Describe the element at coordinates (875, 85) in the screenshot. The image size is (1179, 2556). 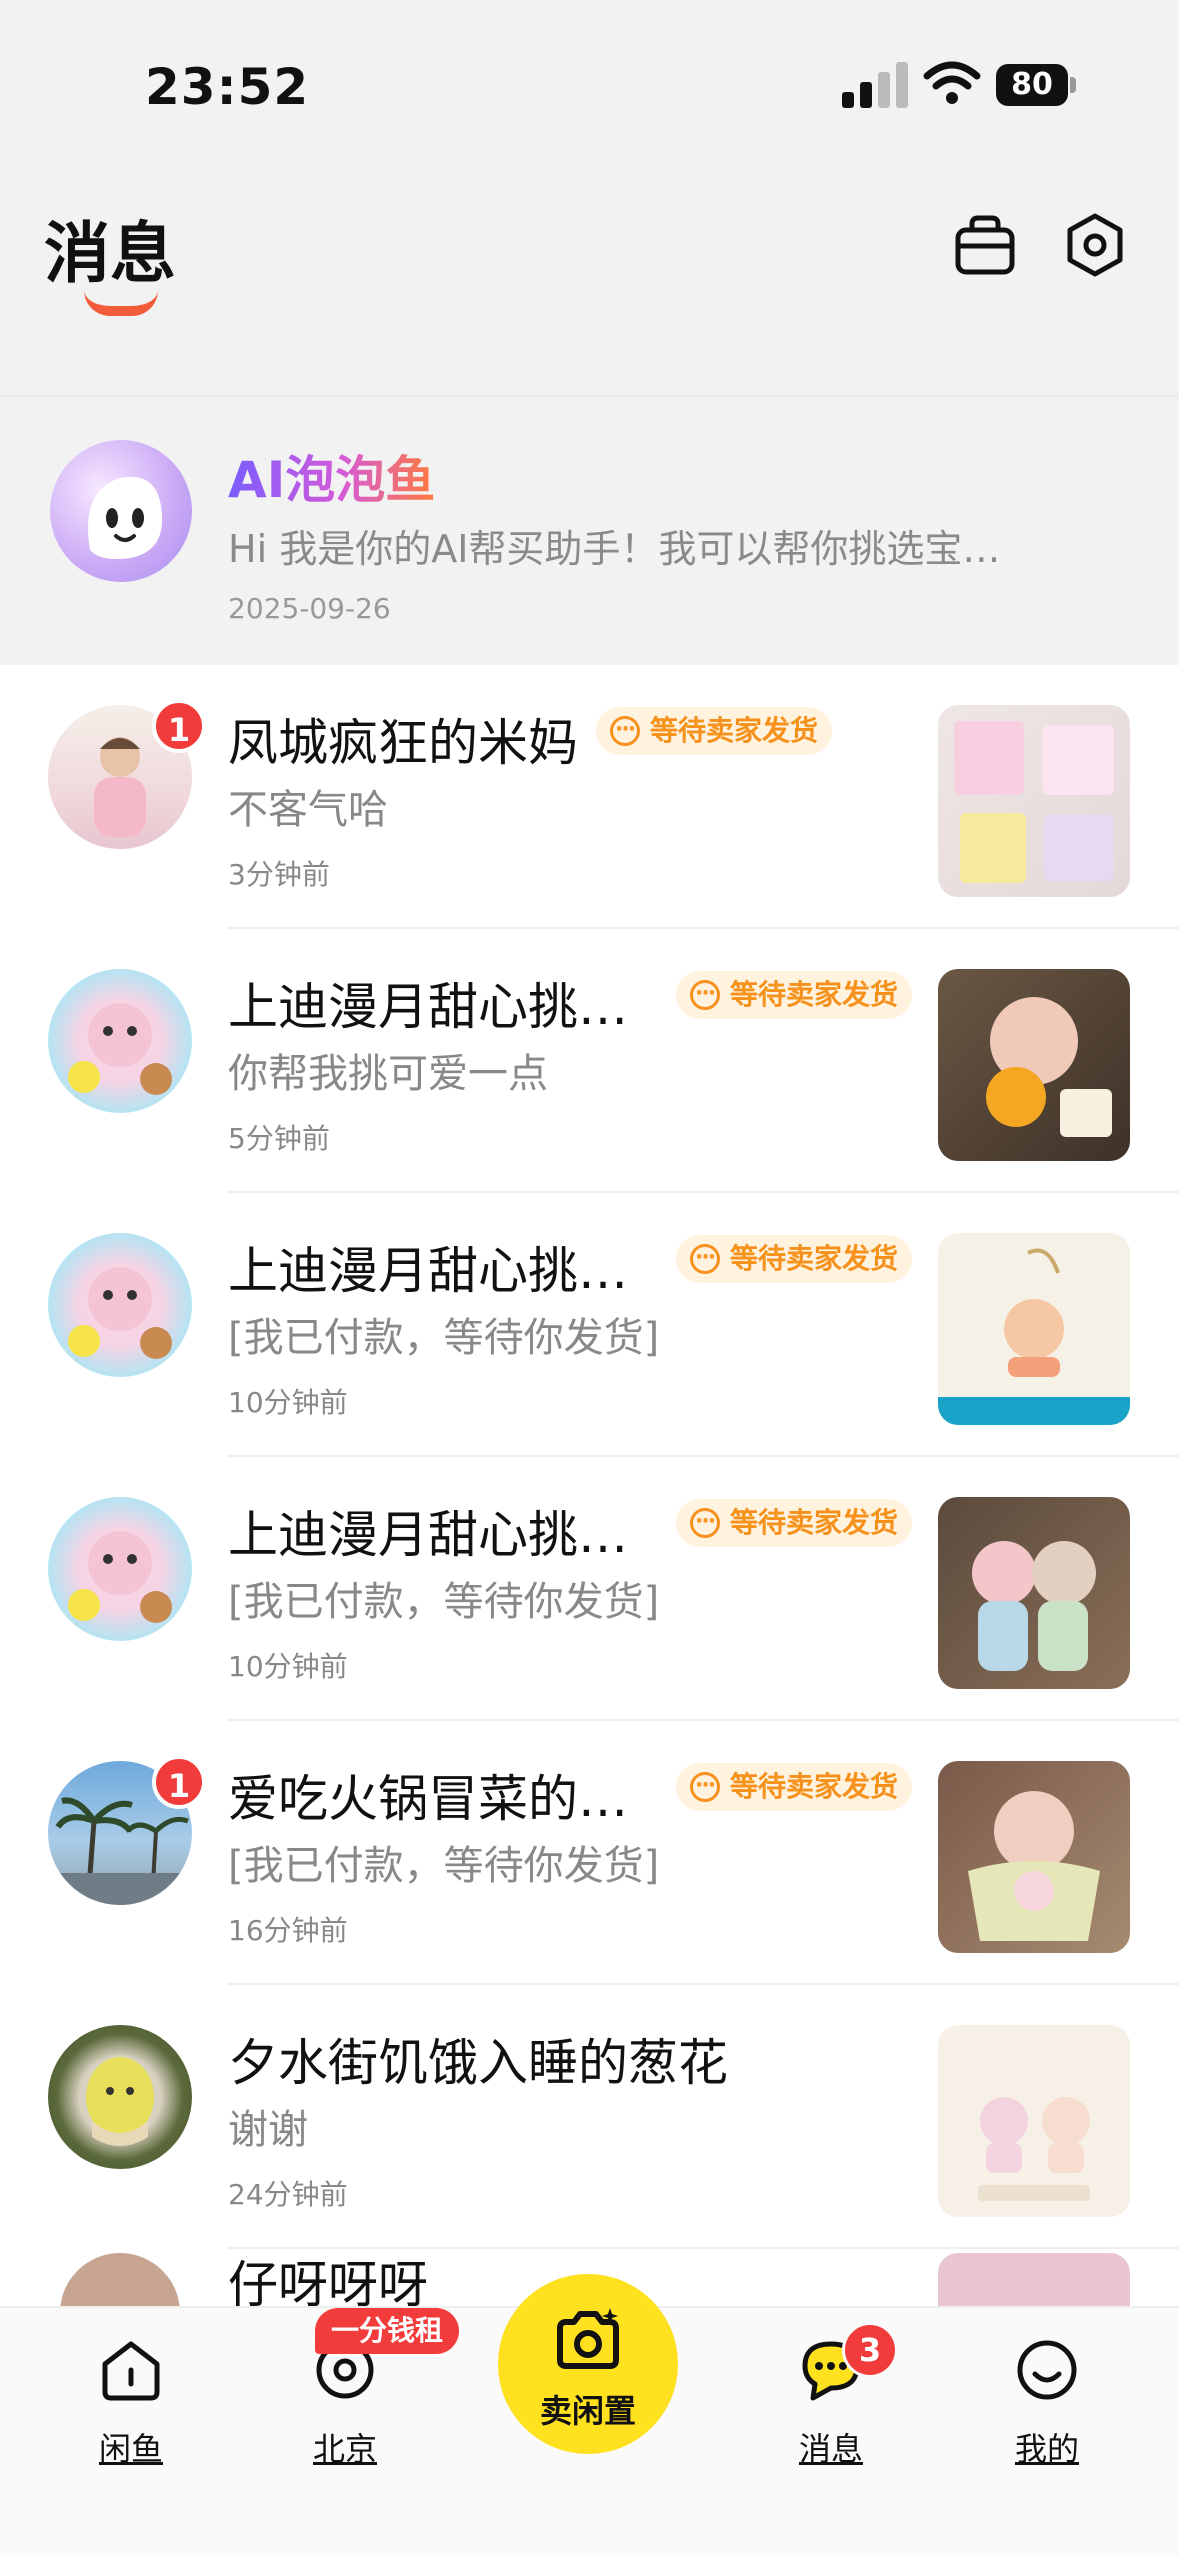
I see `cellular-signal-icon` at that location.